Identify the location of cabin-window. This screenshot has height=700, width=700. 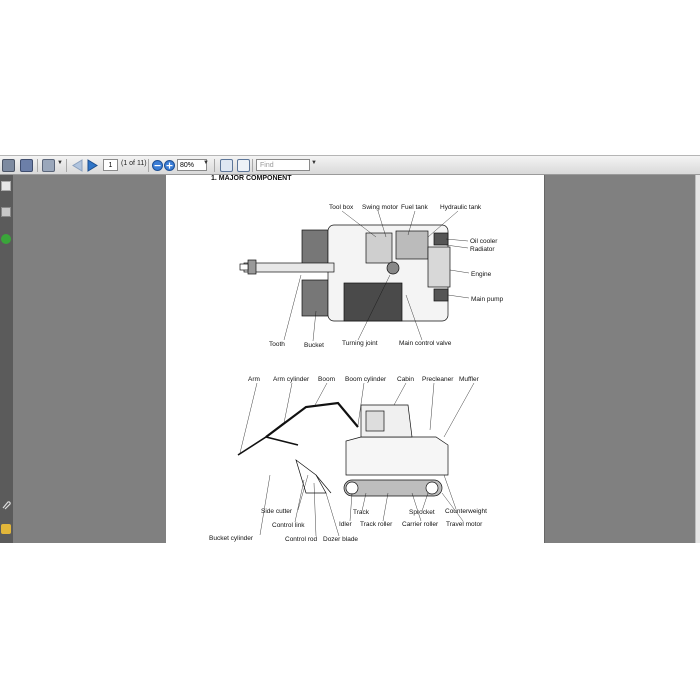
(375, 421).